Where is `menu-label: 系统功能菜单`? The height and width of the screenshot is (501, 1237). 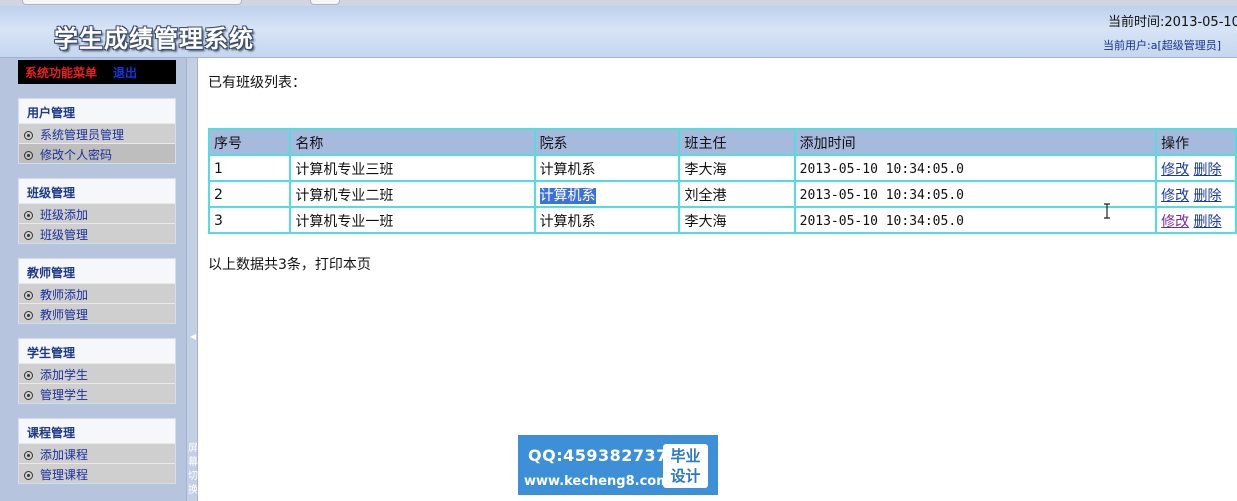
menu-label: 系统功能菜单 is located at coordinates (61, 73).